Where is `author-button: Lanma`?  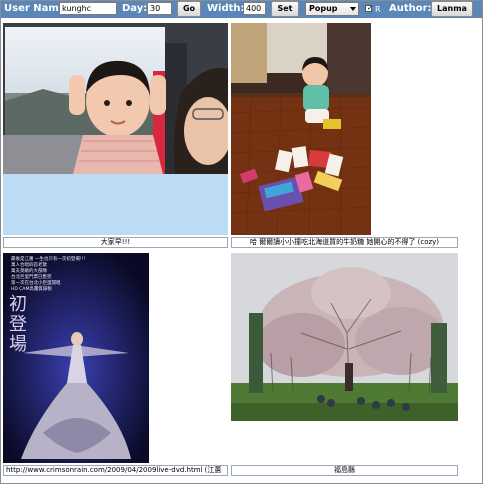
author-button: Lanma is located at coordinates (452, 9).